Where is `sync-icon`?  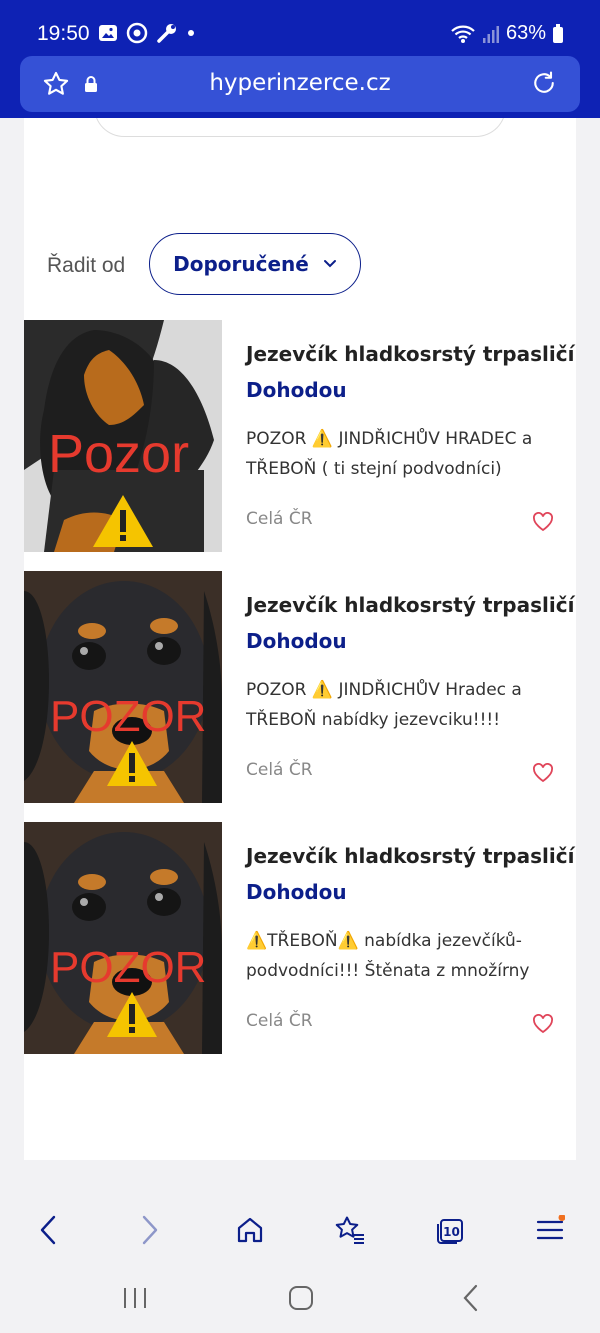
sync-icon is located at coordinates (137, 33).